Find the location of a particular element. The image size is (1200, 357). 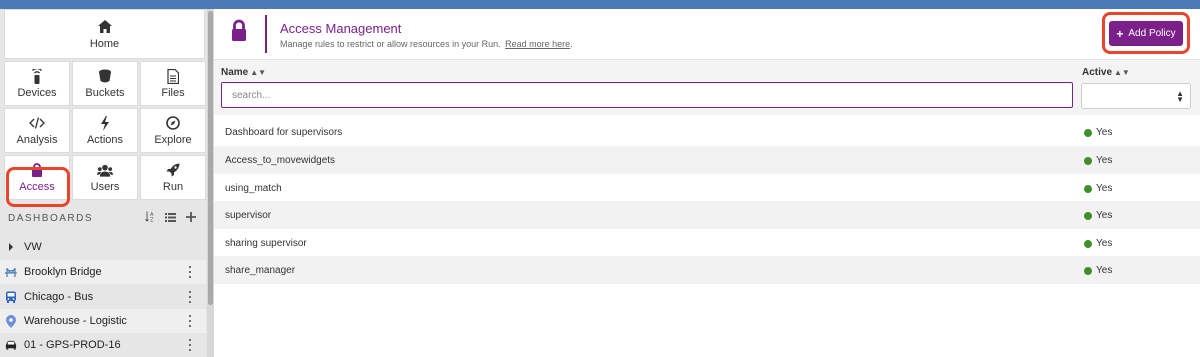

policy-name: share_manager is located at coordinates (260, 270).